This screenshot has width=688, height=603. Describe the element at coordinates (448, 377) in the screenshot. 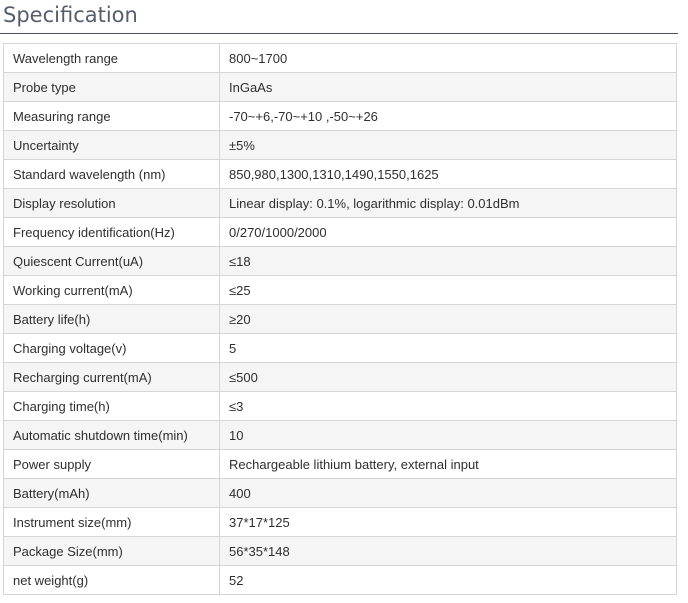

I see `spec-value: ≤500` at that location.